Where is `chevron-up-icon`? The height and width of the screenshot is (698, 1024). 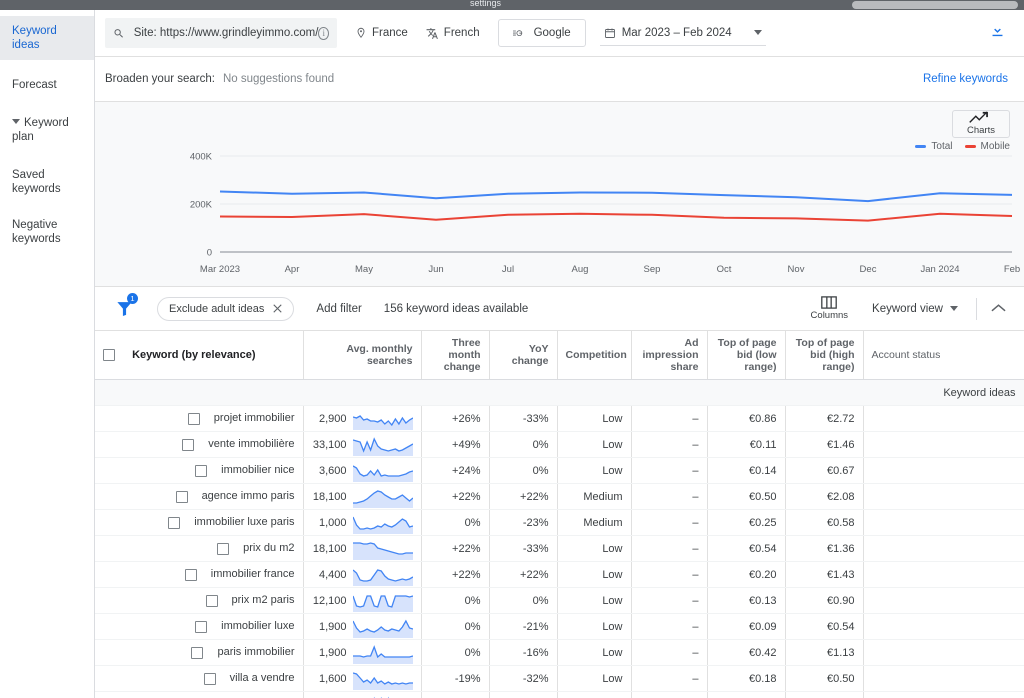
chevron-up-icon is located at coordinates (998, 307).